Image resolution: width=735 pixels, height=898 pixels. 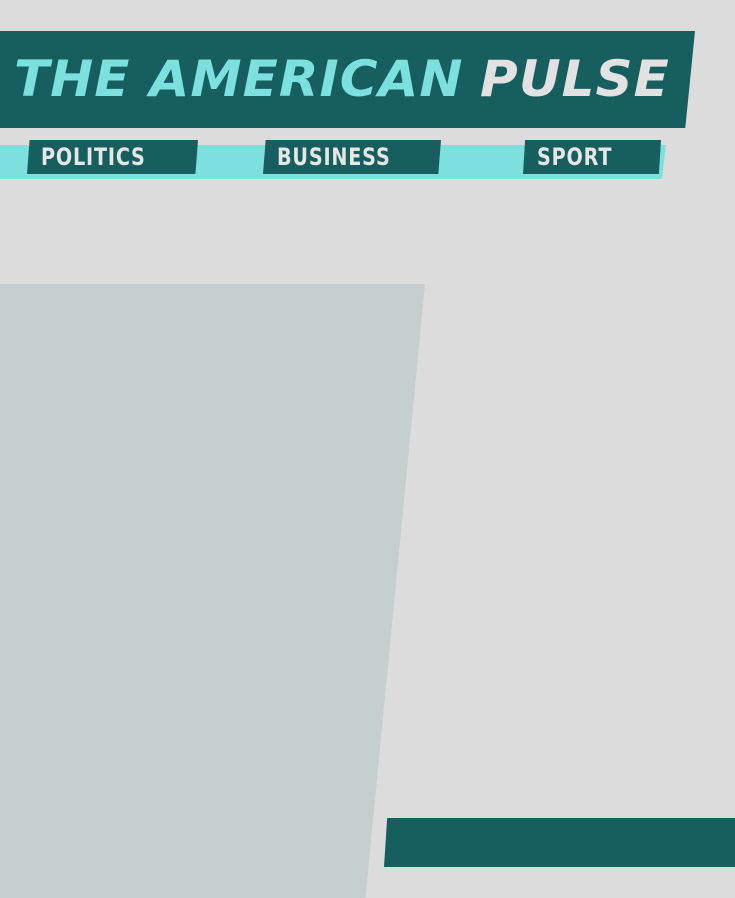 I want to click on site-title-part1: THE AMERICAN, so click(x=239, y=79).